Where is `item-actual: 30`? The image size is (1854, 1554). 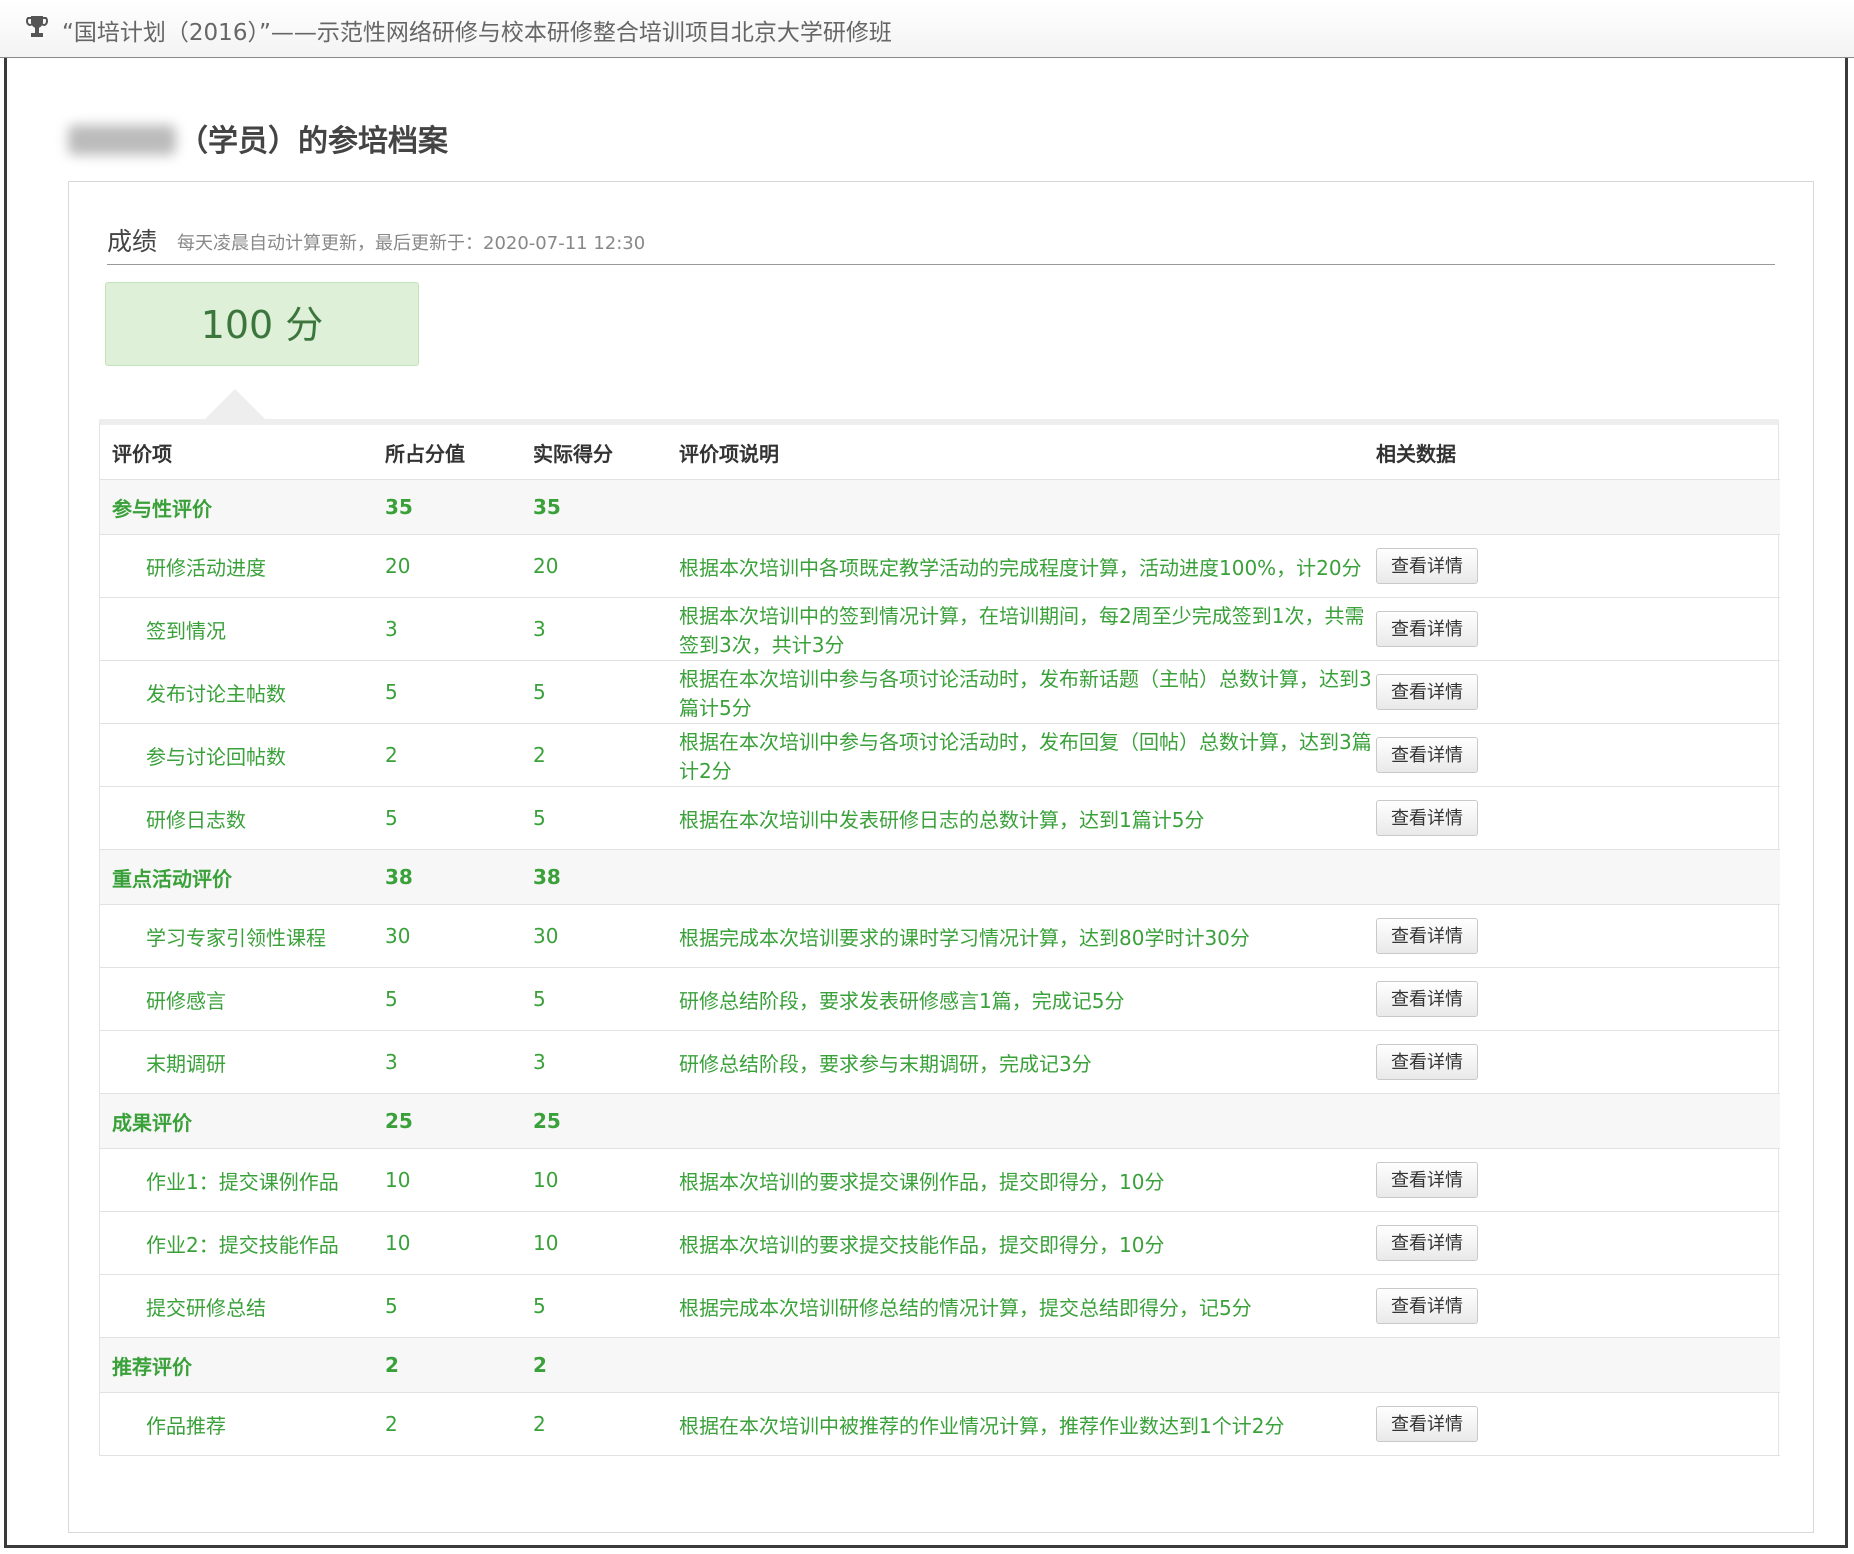 item-actual: 30 is located at coordinates (606, 936).